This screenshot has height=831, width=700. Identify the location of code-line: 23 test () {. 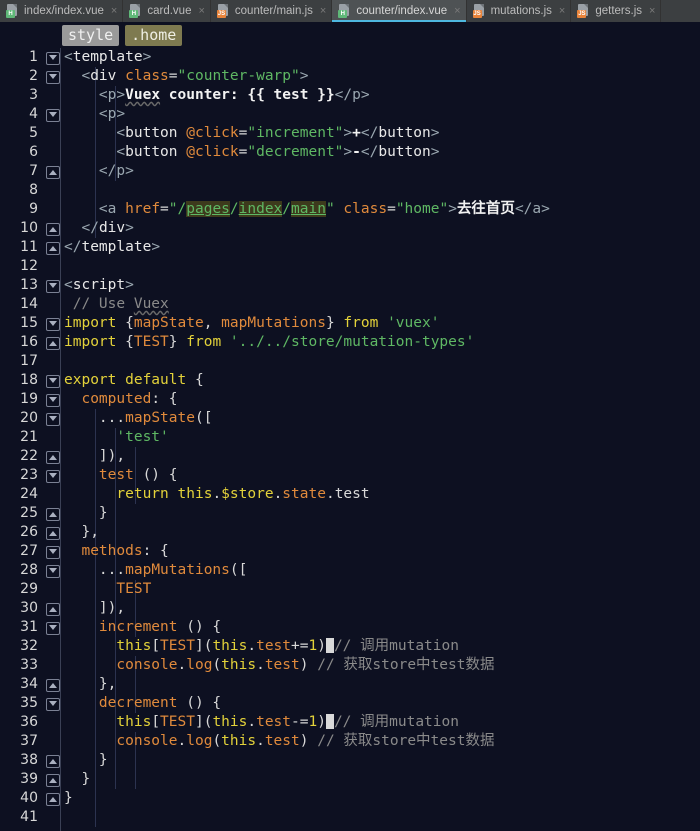
(350, 475).